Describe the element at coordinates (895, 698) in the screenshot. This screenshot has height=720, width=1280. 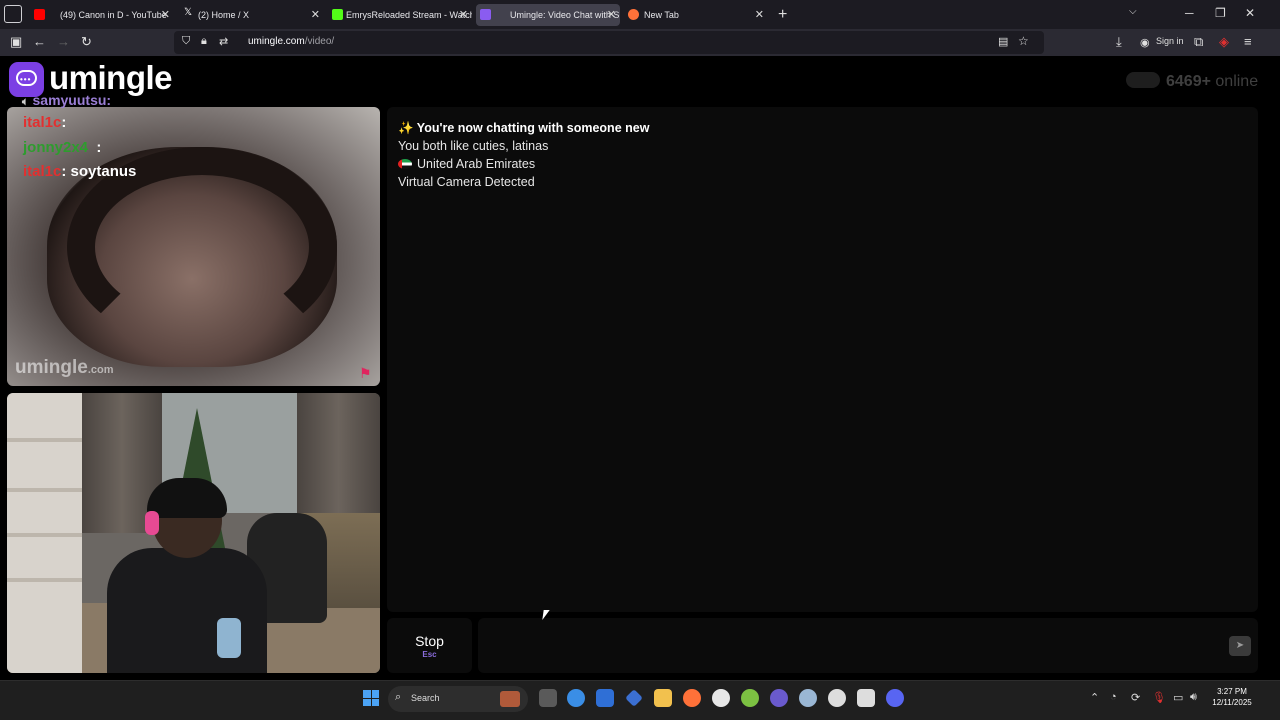
I see `discord-icon` at that location.